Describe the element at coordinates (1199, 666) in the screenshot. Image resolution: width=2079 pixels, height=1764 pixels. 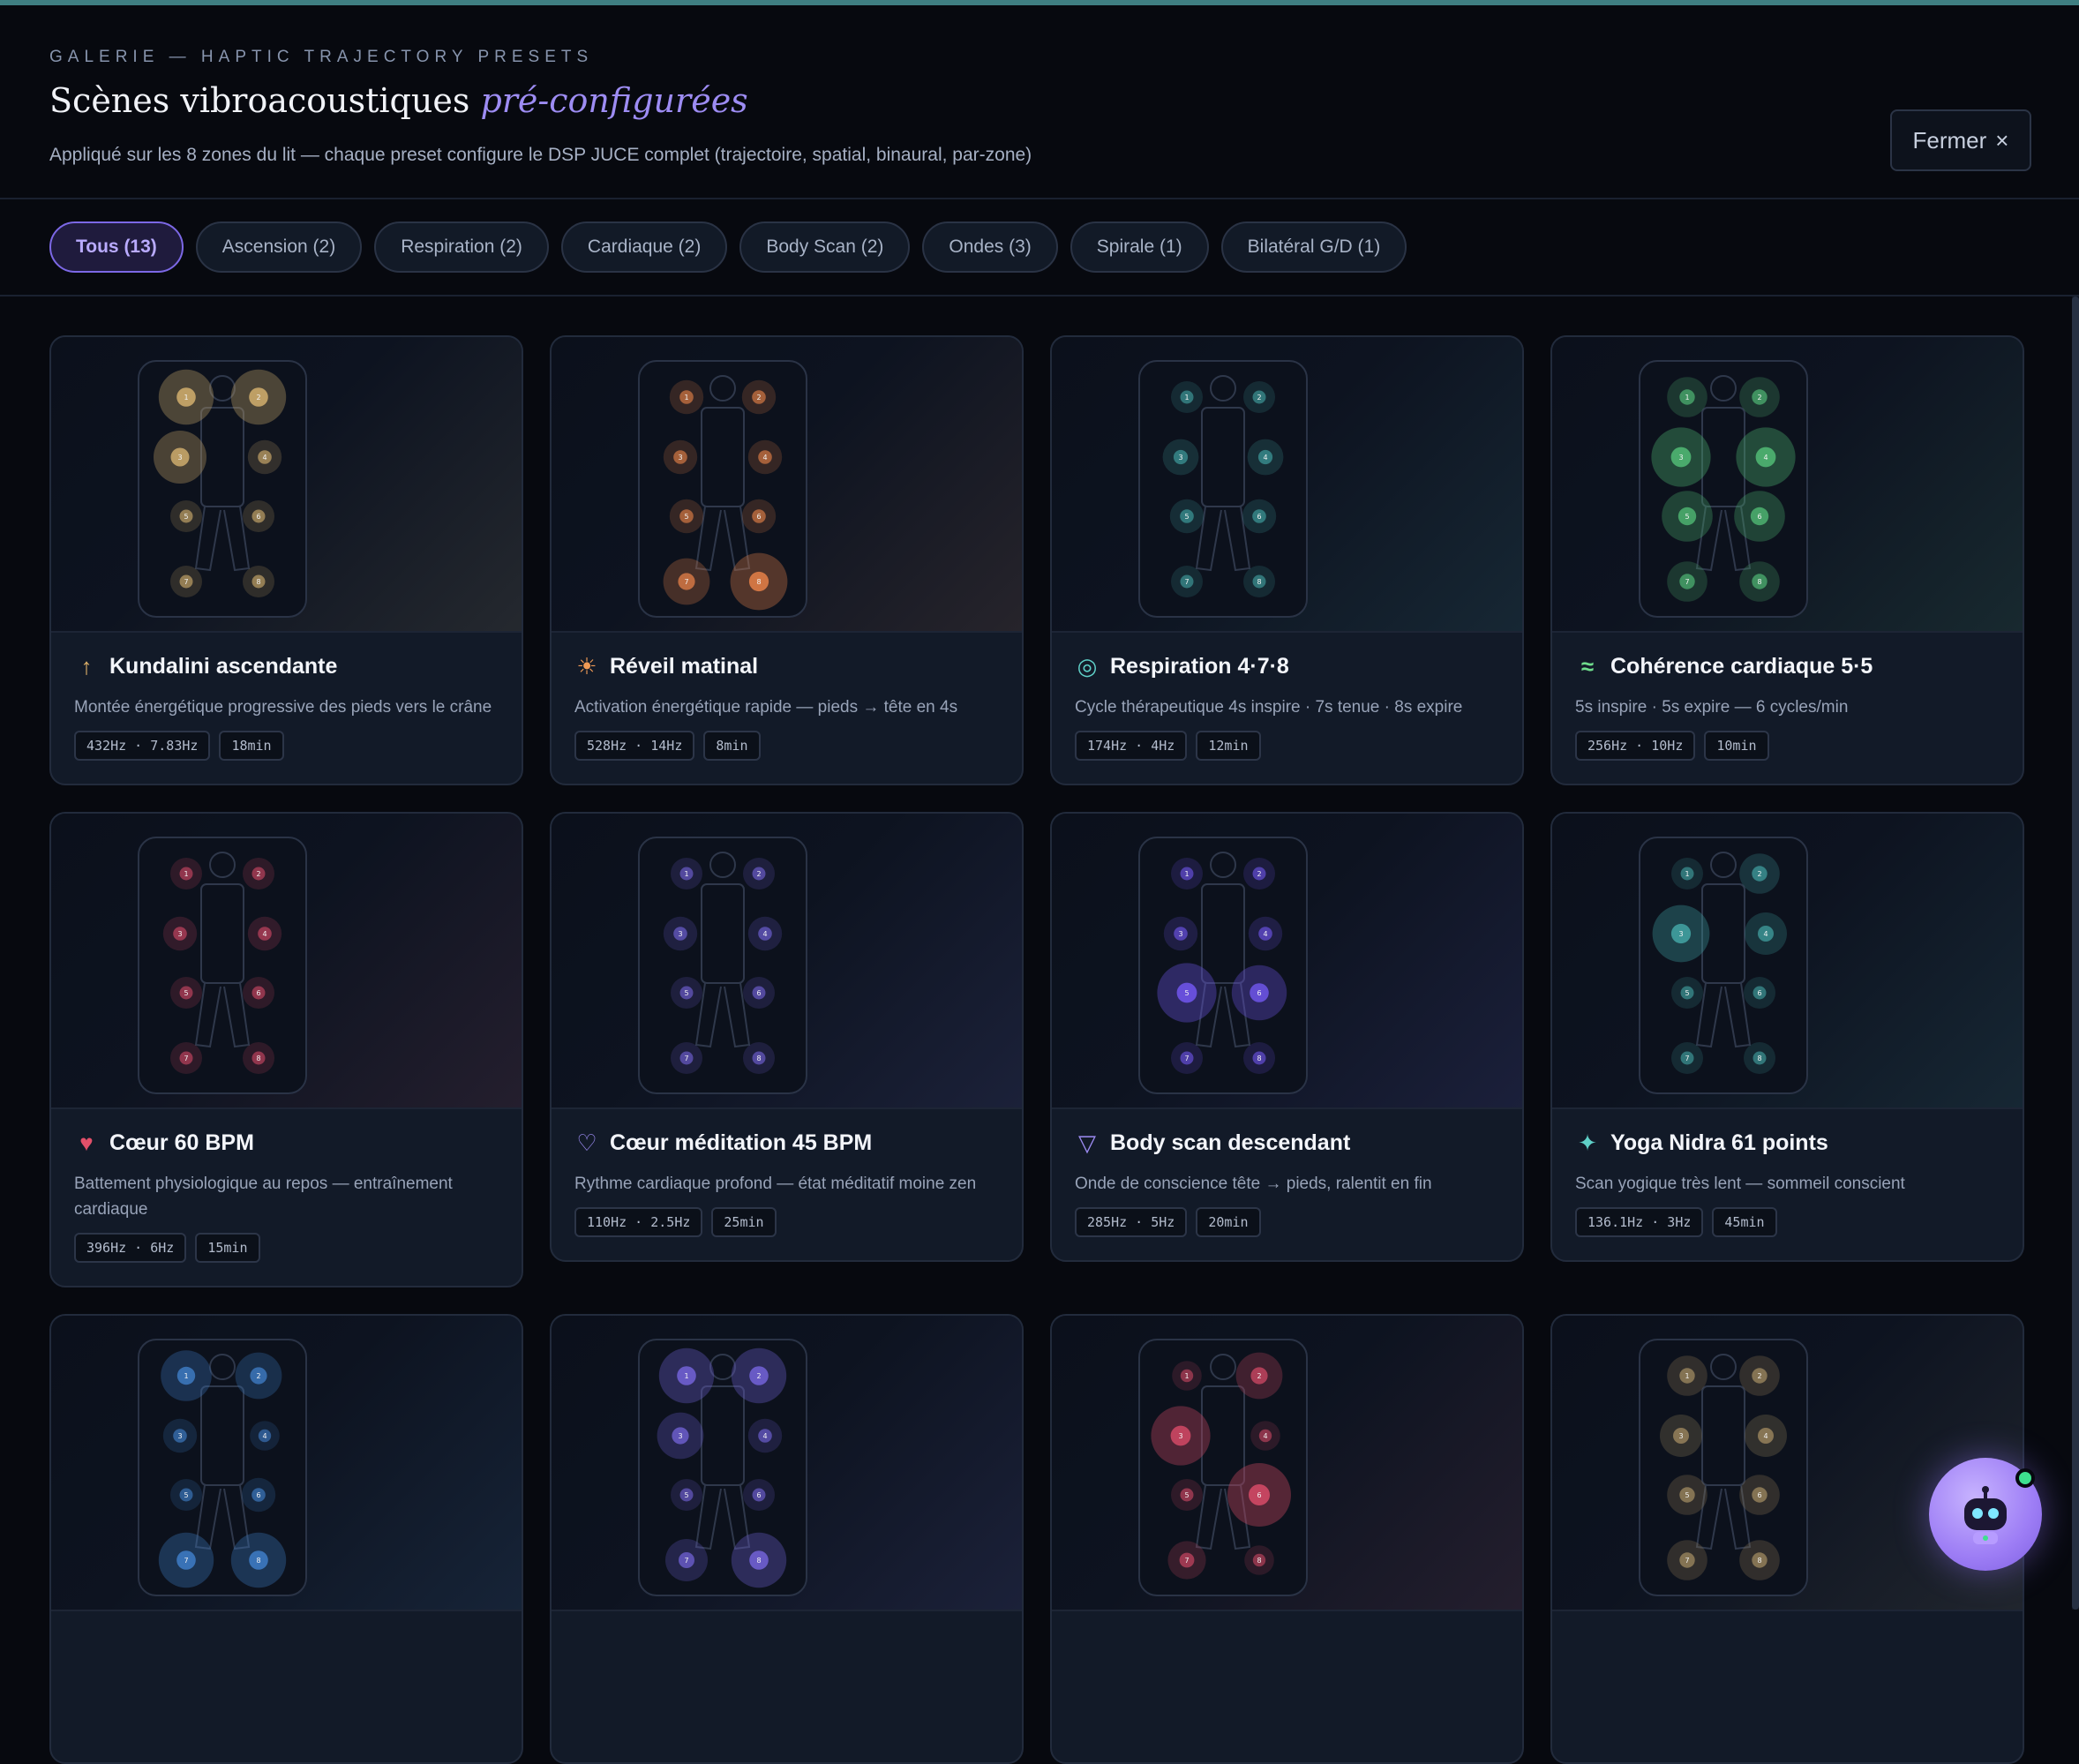
I see `preset-title: Respiration 4·7·8` at that location.